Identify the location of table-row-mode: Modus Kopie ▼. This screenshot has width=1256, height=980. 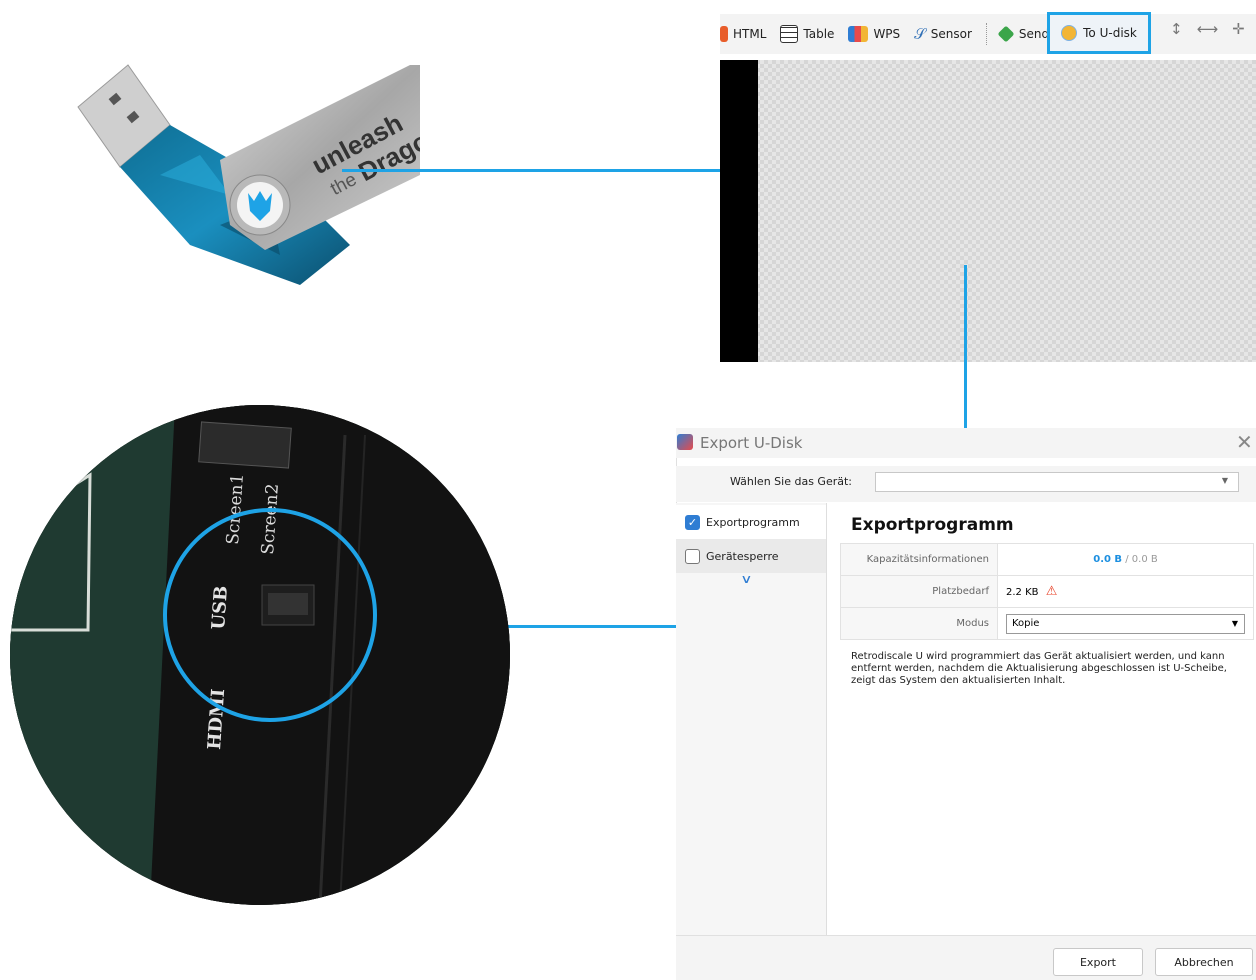
(1047, 623).